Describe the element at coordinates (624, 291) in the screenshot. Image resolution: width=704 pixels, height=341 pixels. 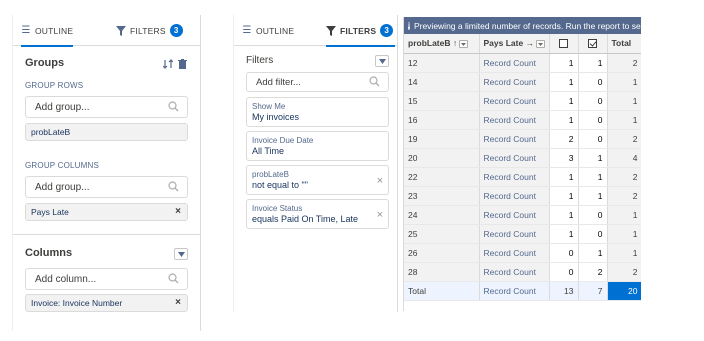
I see `grand-total-cell: 20` at that location.